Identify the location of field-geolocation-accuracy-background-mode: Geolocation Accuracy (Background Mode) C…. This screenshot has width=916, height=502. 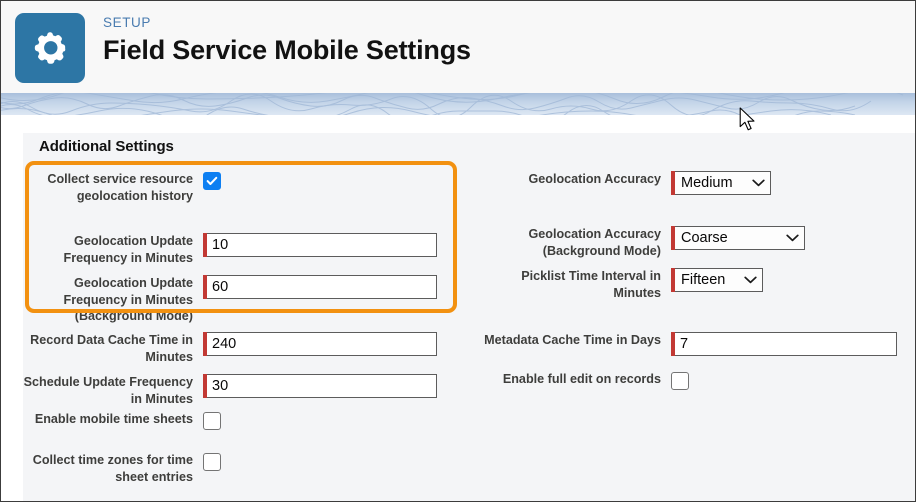
(638, 242).